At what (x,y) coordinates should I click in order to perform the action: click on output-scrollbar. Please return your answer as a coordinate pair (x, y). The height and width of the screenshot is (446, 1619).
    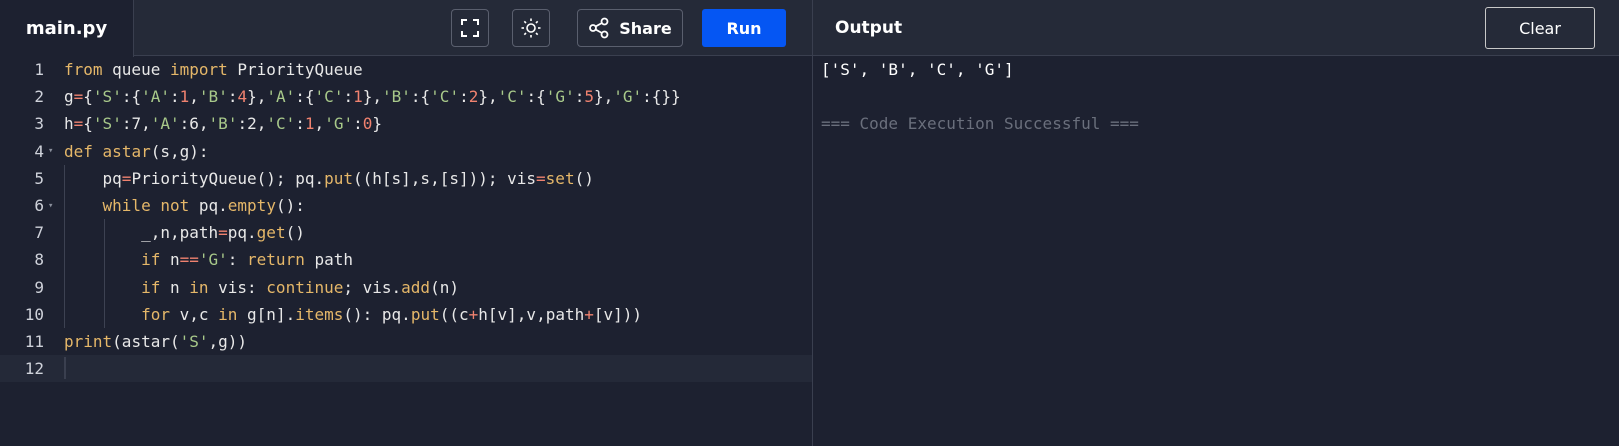
    Looking at the image, I should click on (1613, 251).